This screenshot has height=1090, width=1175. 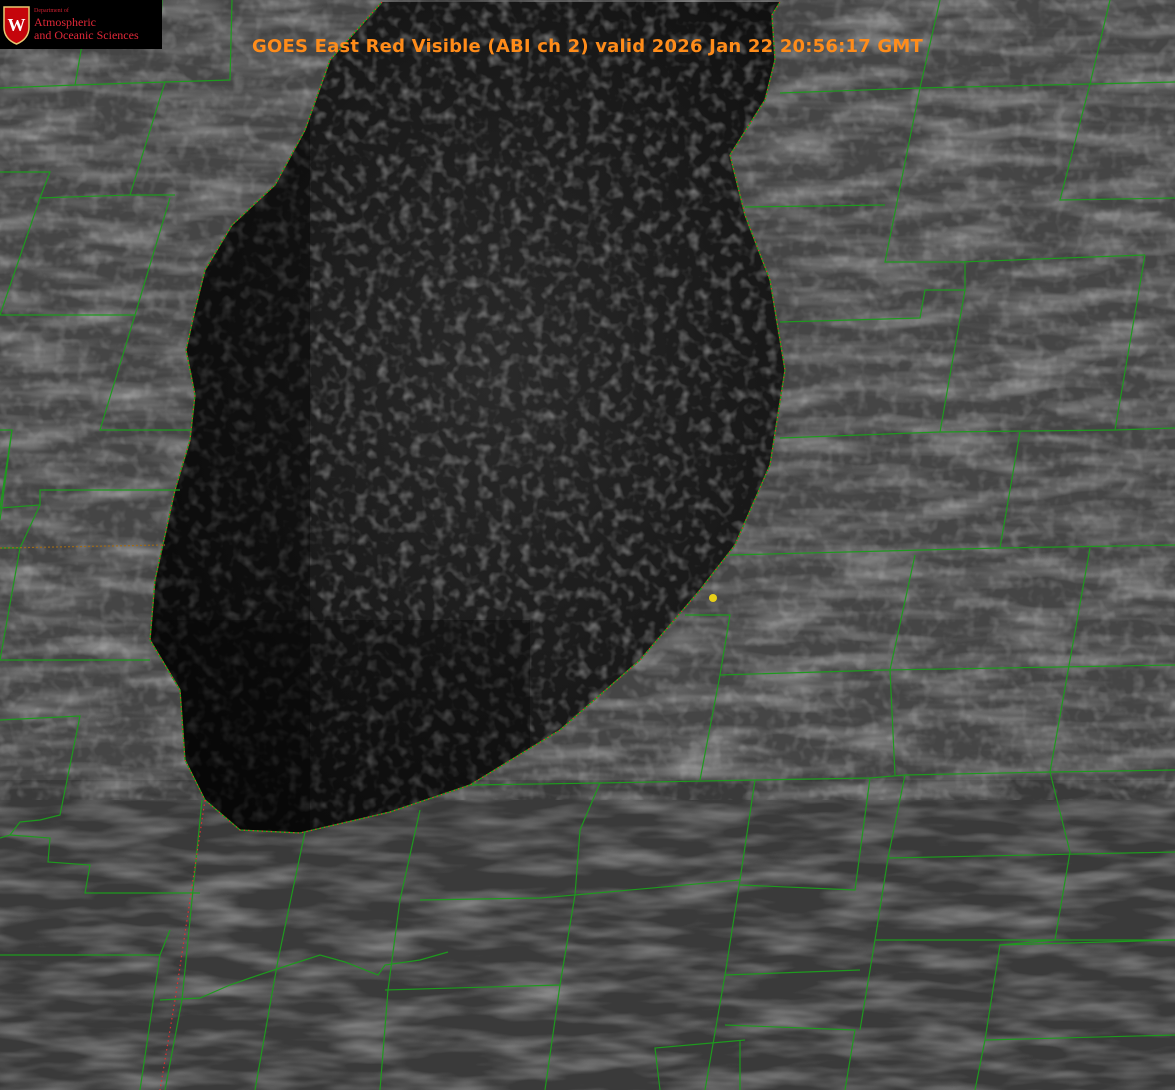 I want to click on uw-crest-icon: W, so click(x=16, y=25).